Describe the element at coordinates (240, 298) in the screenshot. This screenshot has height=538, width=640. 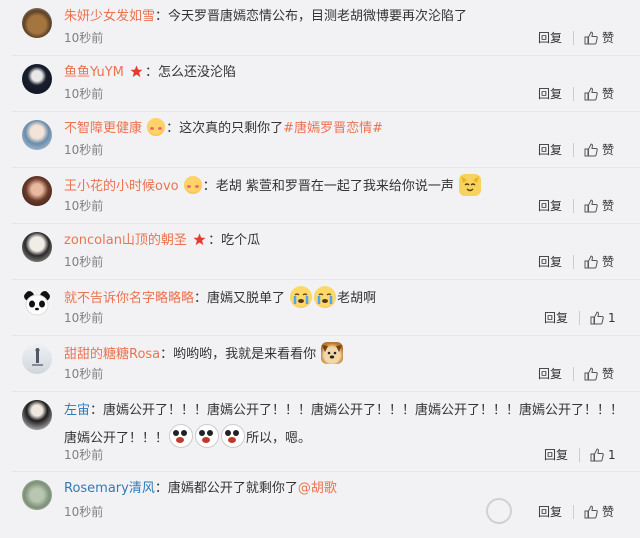
I see `comment-text: ：唐嫣又脱单了` at that location.